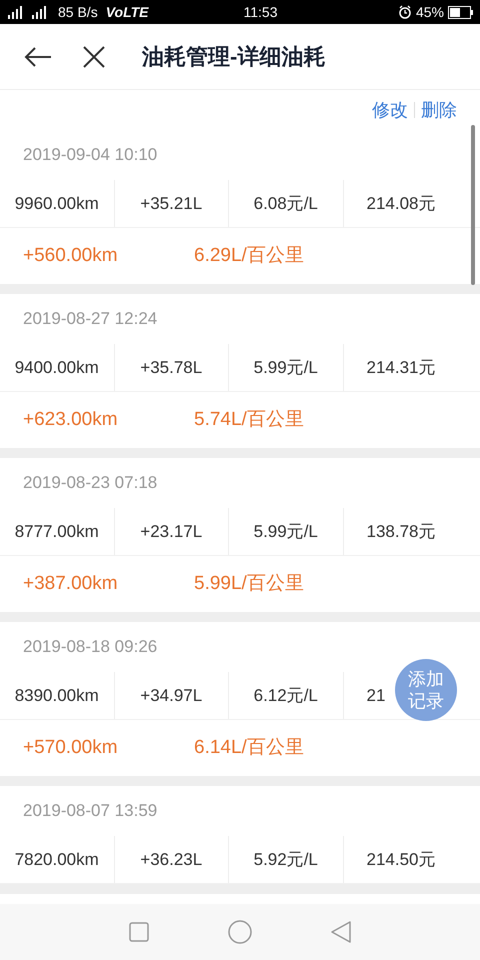 The image size is (480, 960). Describe the element at coordinates (405, 12) in the screenshot. I see `alarm-icon` at that location.